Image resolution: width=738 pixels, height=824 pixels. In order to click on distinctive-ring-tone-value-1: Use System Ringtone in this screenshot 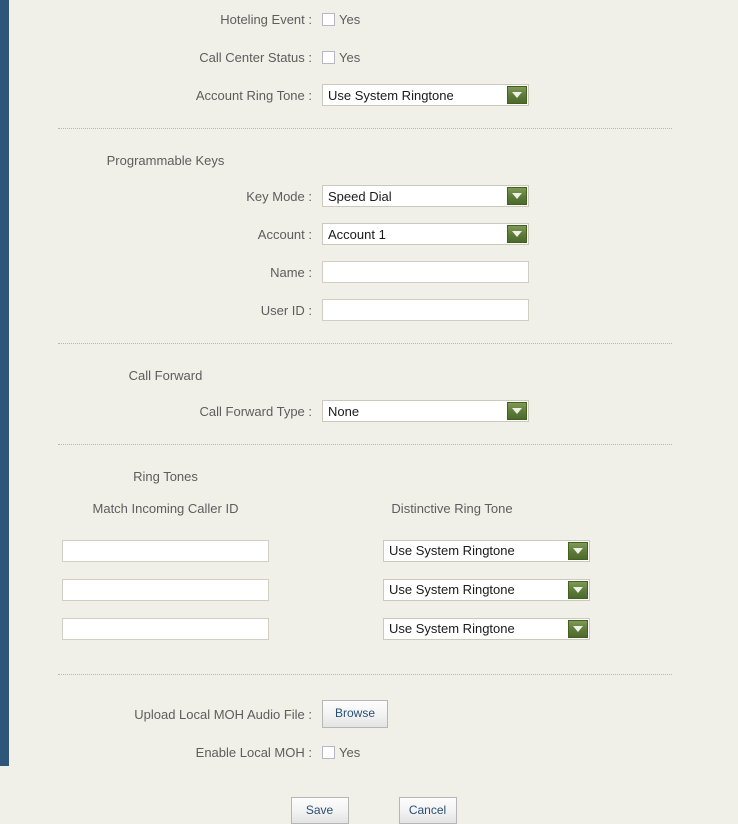, I will do `click(452, 550)`.